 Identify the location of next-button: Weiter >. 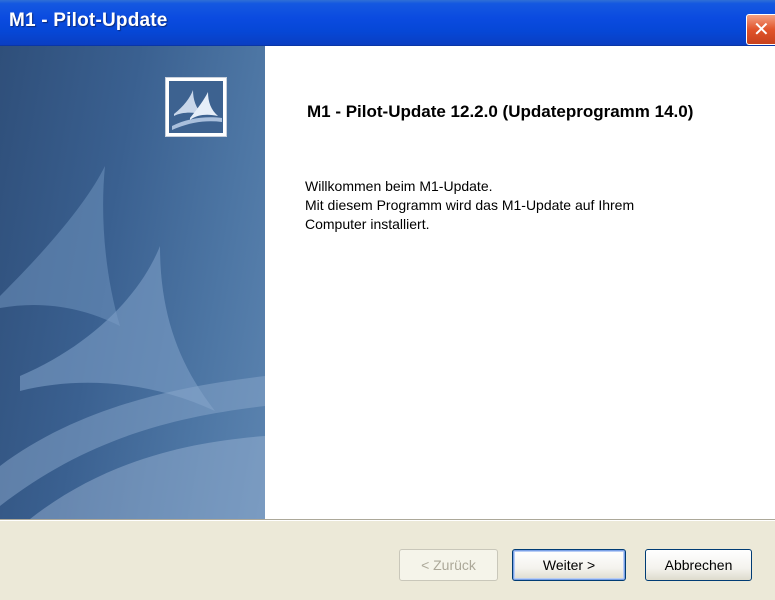
(569, 565).